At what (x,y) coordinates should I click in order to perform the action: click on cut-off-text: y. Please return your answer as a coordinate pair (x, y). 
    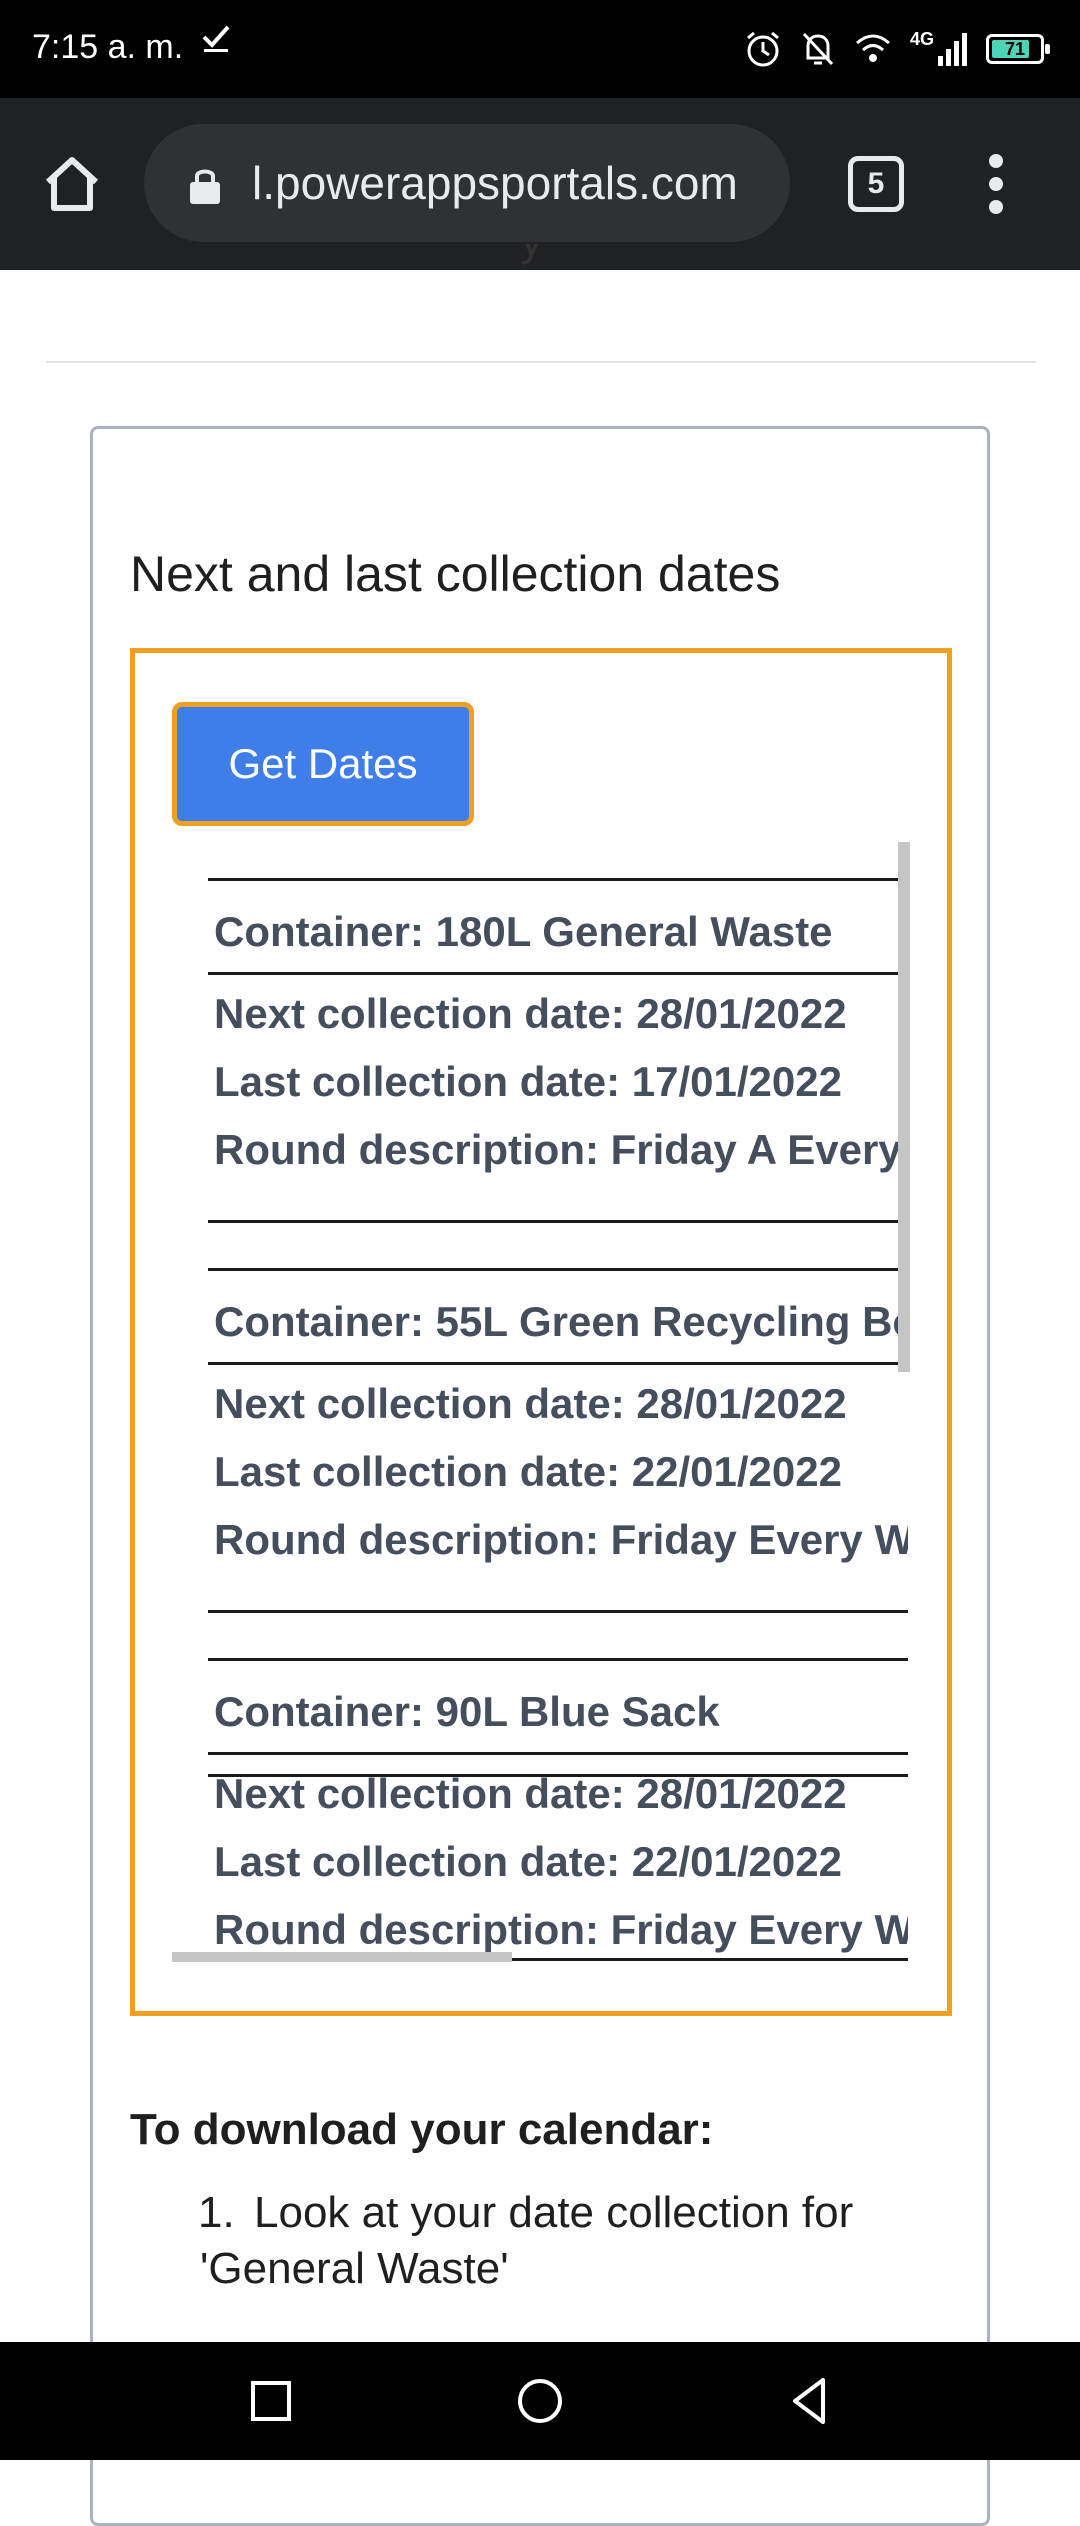
    Looking at the image, I should click on (540, 258).